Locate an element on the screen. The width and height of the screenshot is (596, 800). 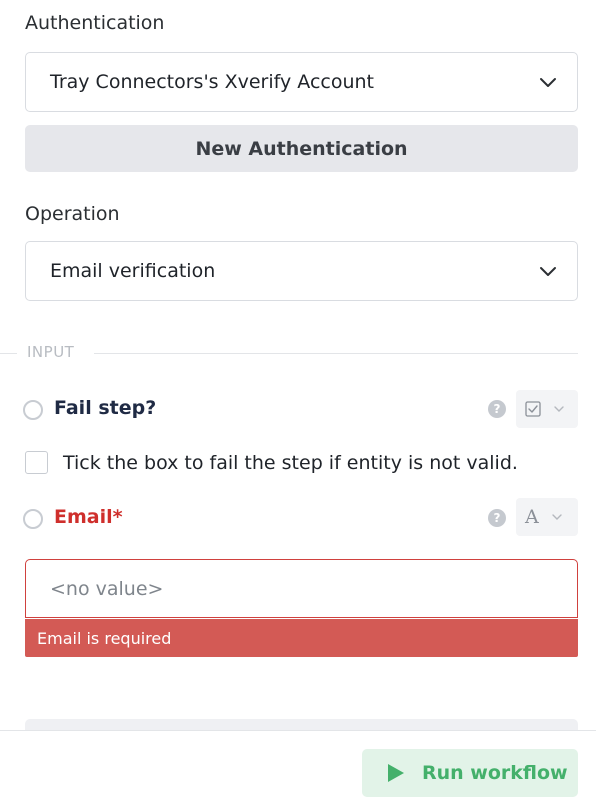
fail-step-checkbox is located at coordinates (36, 462).